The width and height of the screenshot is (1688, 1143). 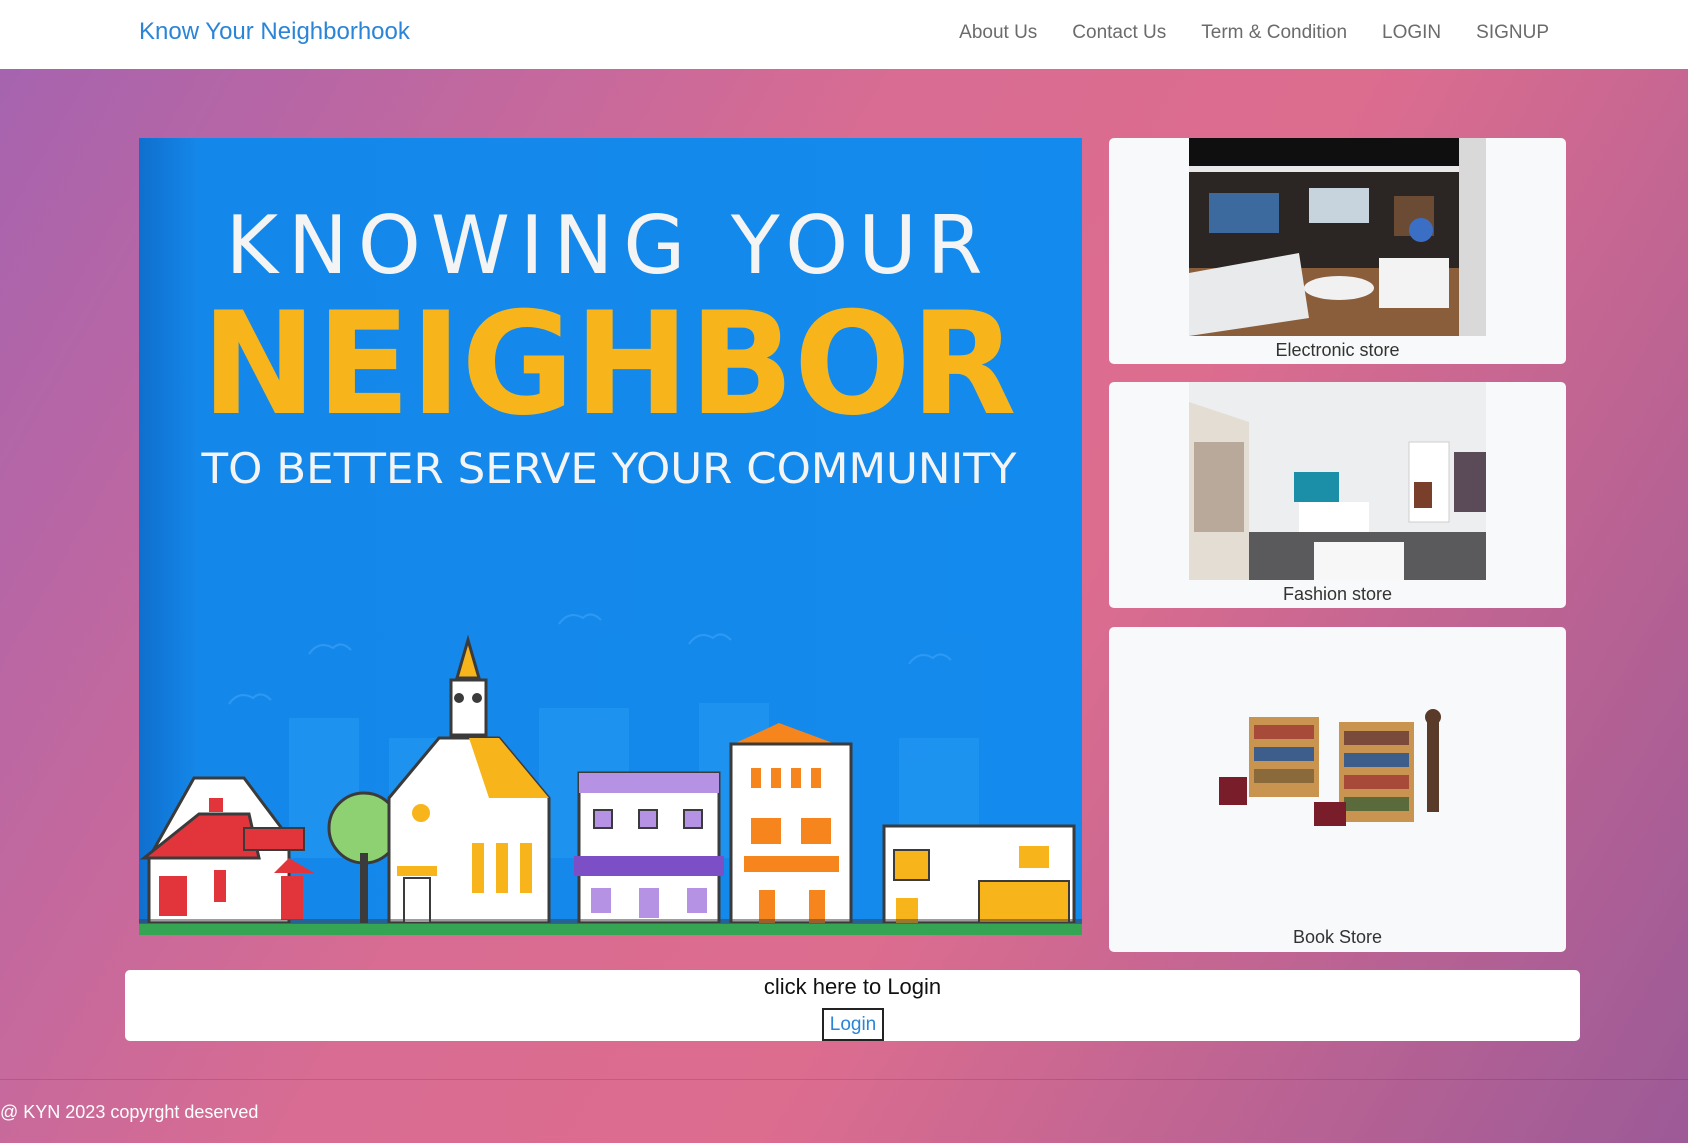 I want to click on book-store-image, so click(x=1337, y=775).